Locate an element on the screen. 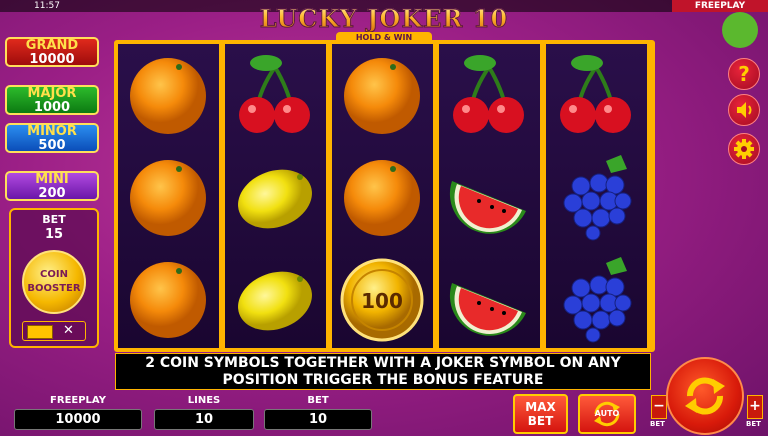 The width and height of the screenshot is (768, 436). max-bet-button: MAX BET is located at coordinates (540, 414).